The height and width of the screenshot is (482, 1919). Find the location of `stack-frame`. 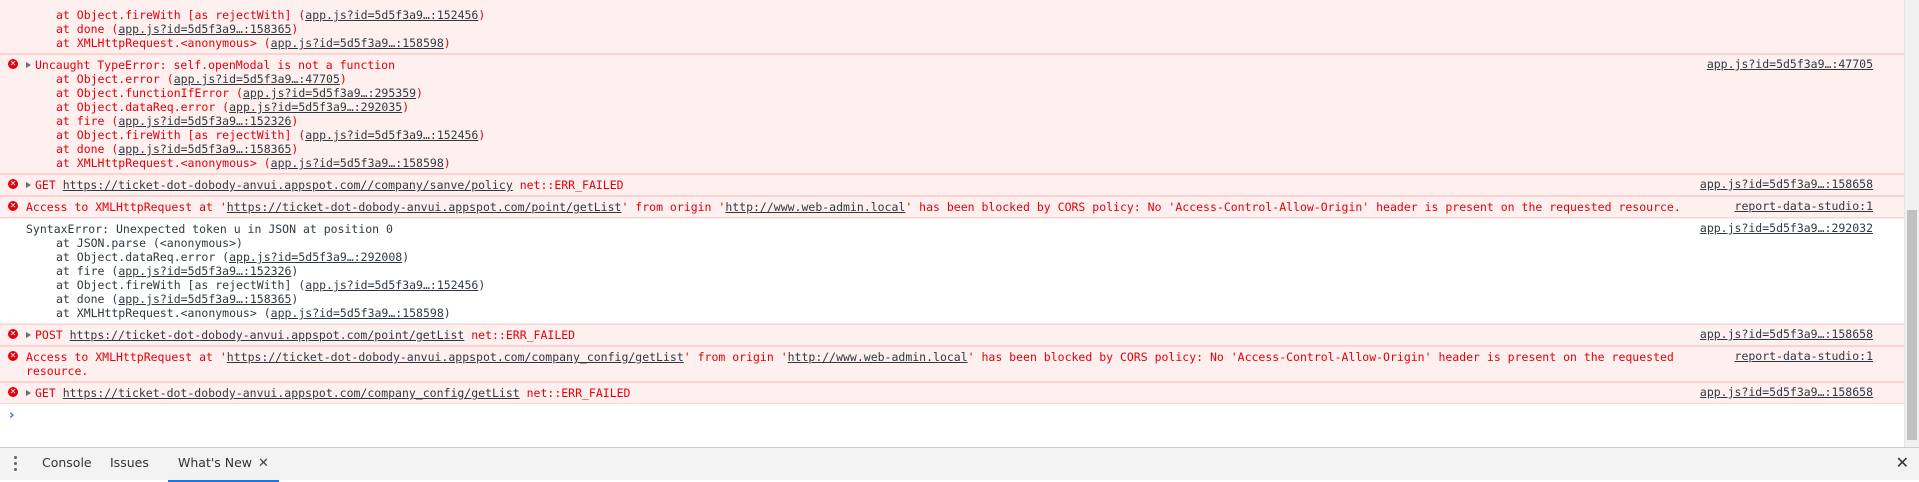

stack-frame is located at coordinates (952, 4).